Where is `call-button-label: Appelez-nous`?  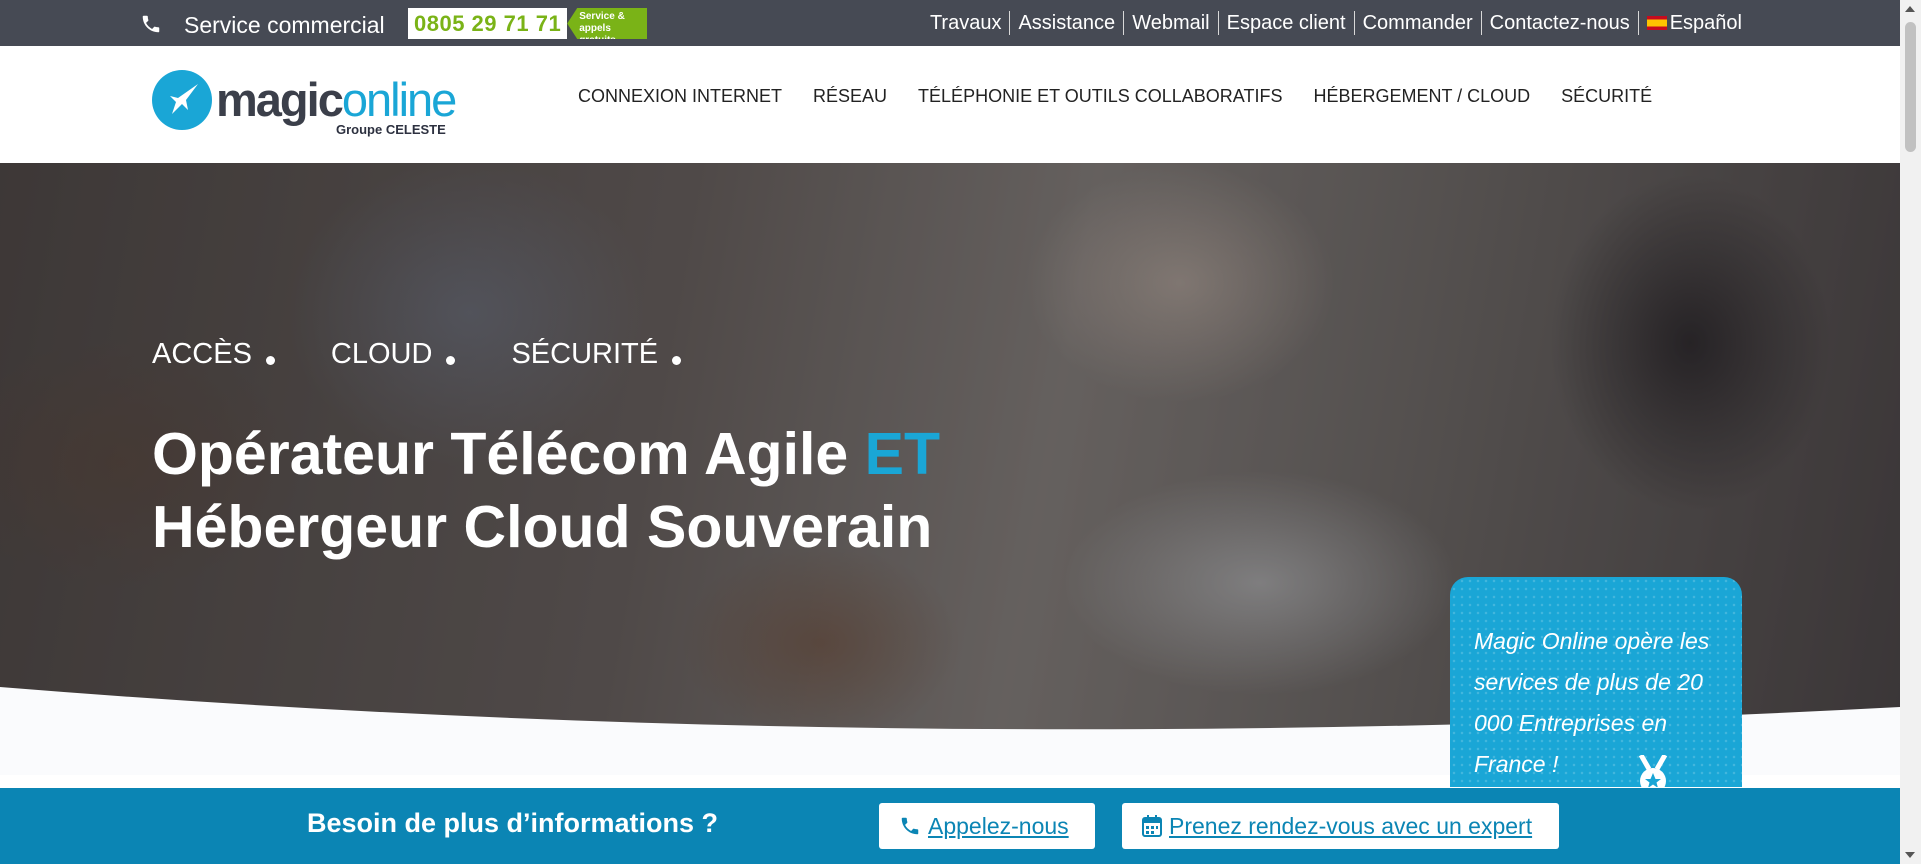
call-button-label: Appelez-nous is located at coordinates (998, 825).